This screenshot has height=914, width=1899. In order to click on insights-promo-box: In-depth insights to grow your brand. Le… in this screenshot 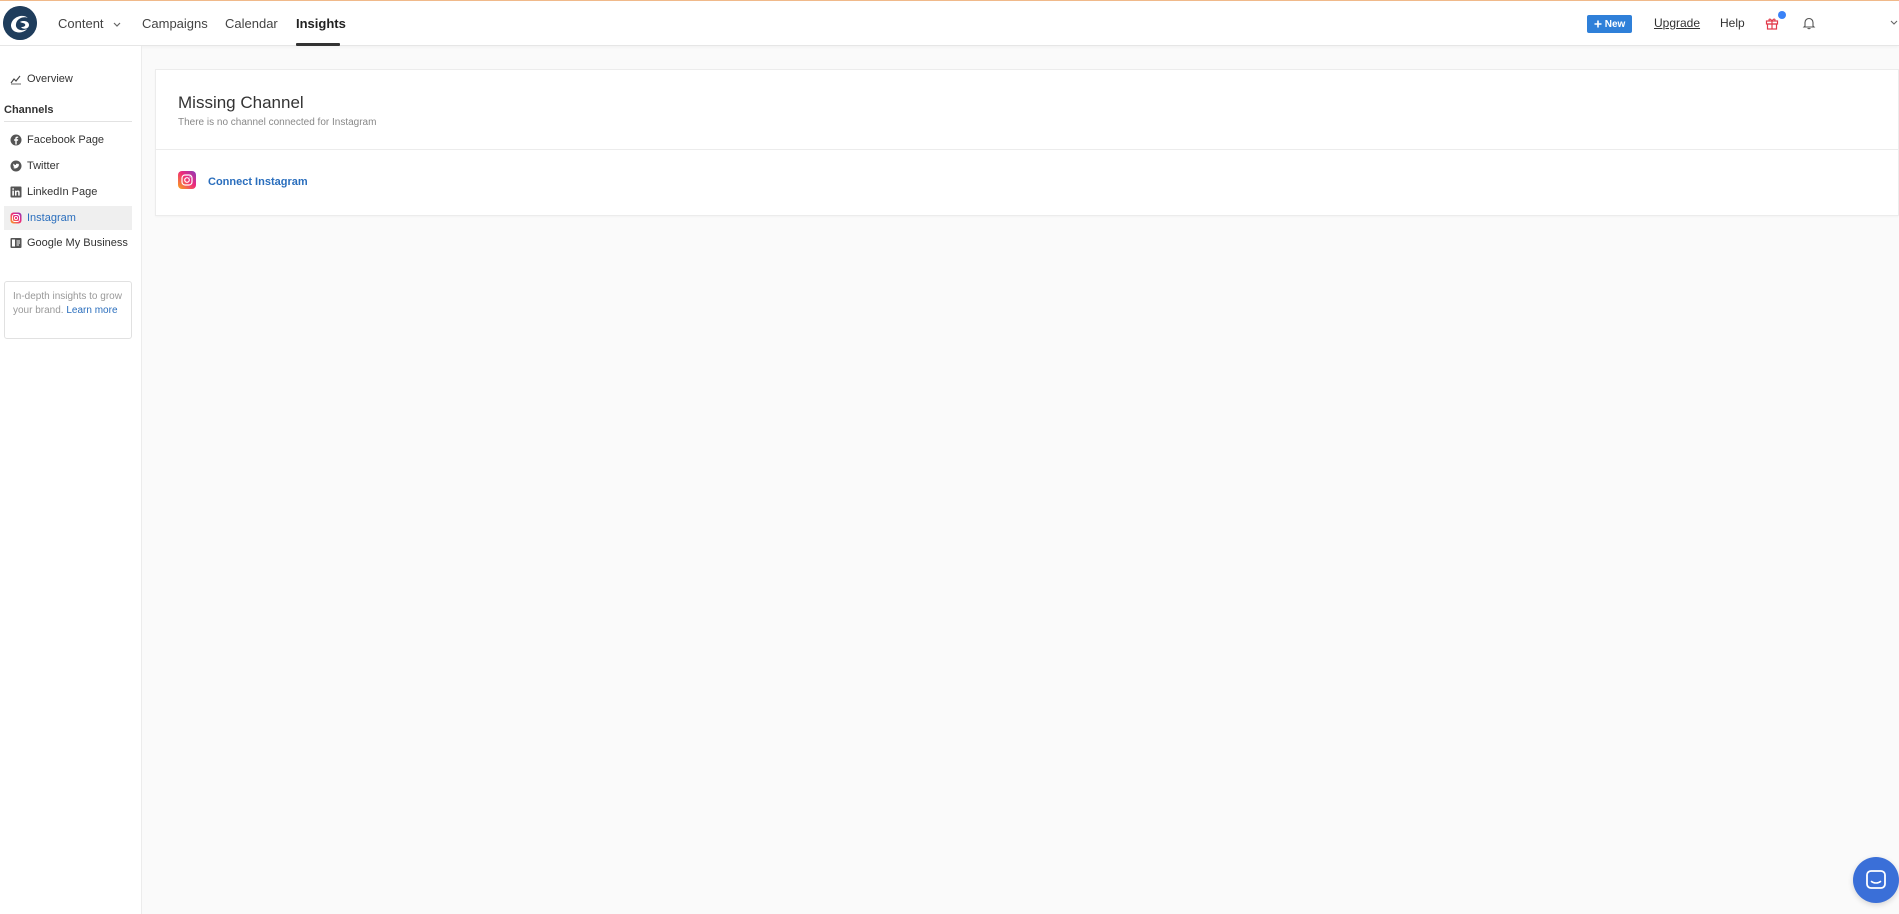, I will do `click(68, 310)`.